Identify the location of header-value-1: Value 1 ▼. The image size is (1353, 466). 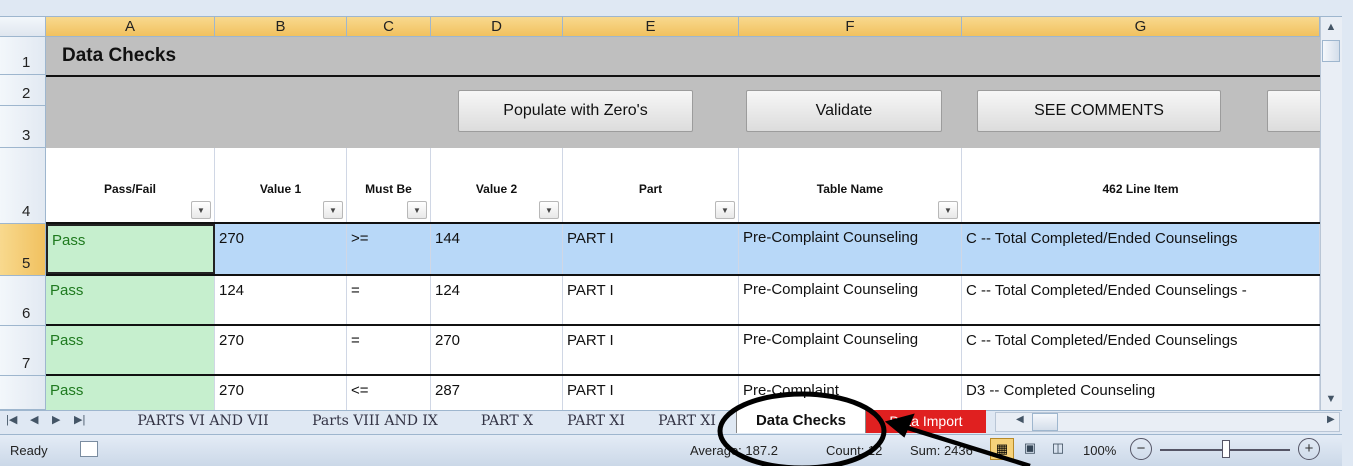
(281, 185).